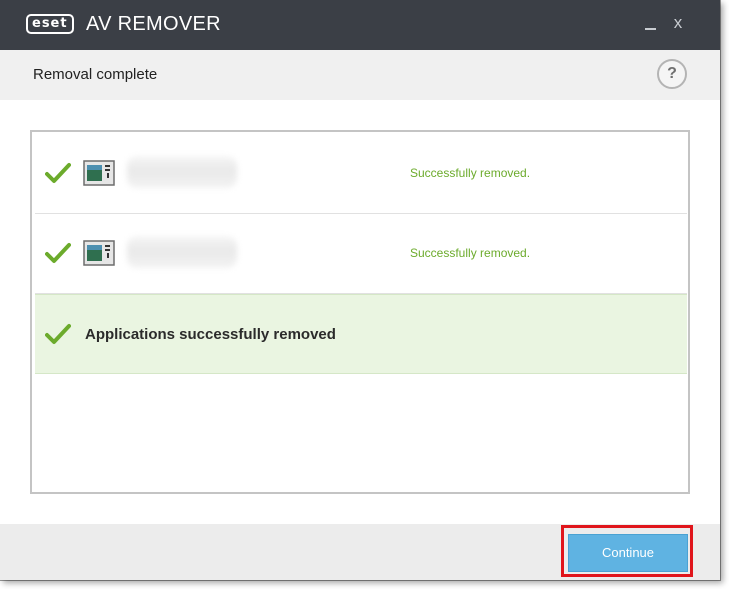  What do you see at coordinates (210, 334) in the screenshot?
I see `summary-text: Applications successfully removed` at bounding box center [210, 334].